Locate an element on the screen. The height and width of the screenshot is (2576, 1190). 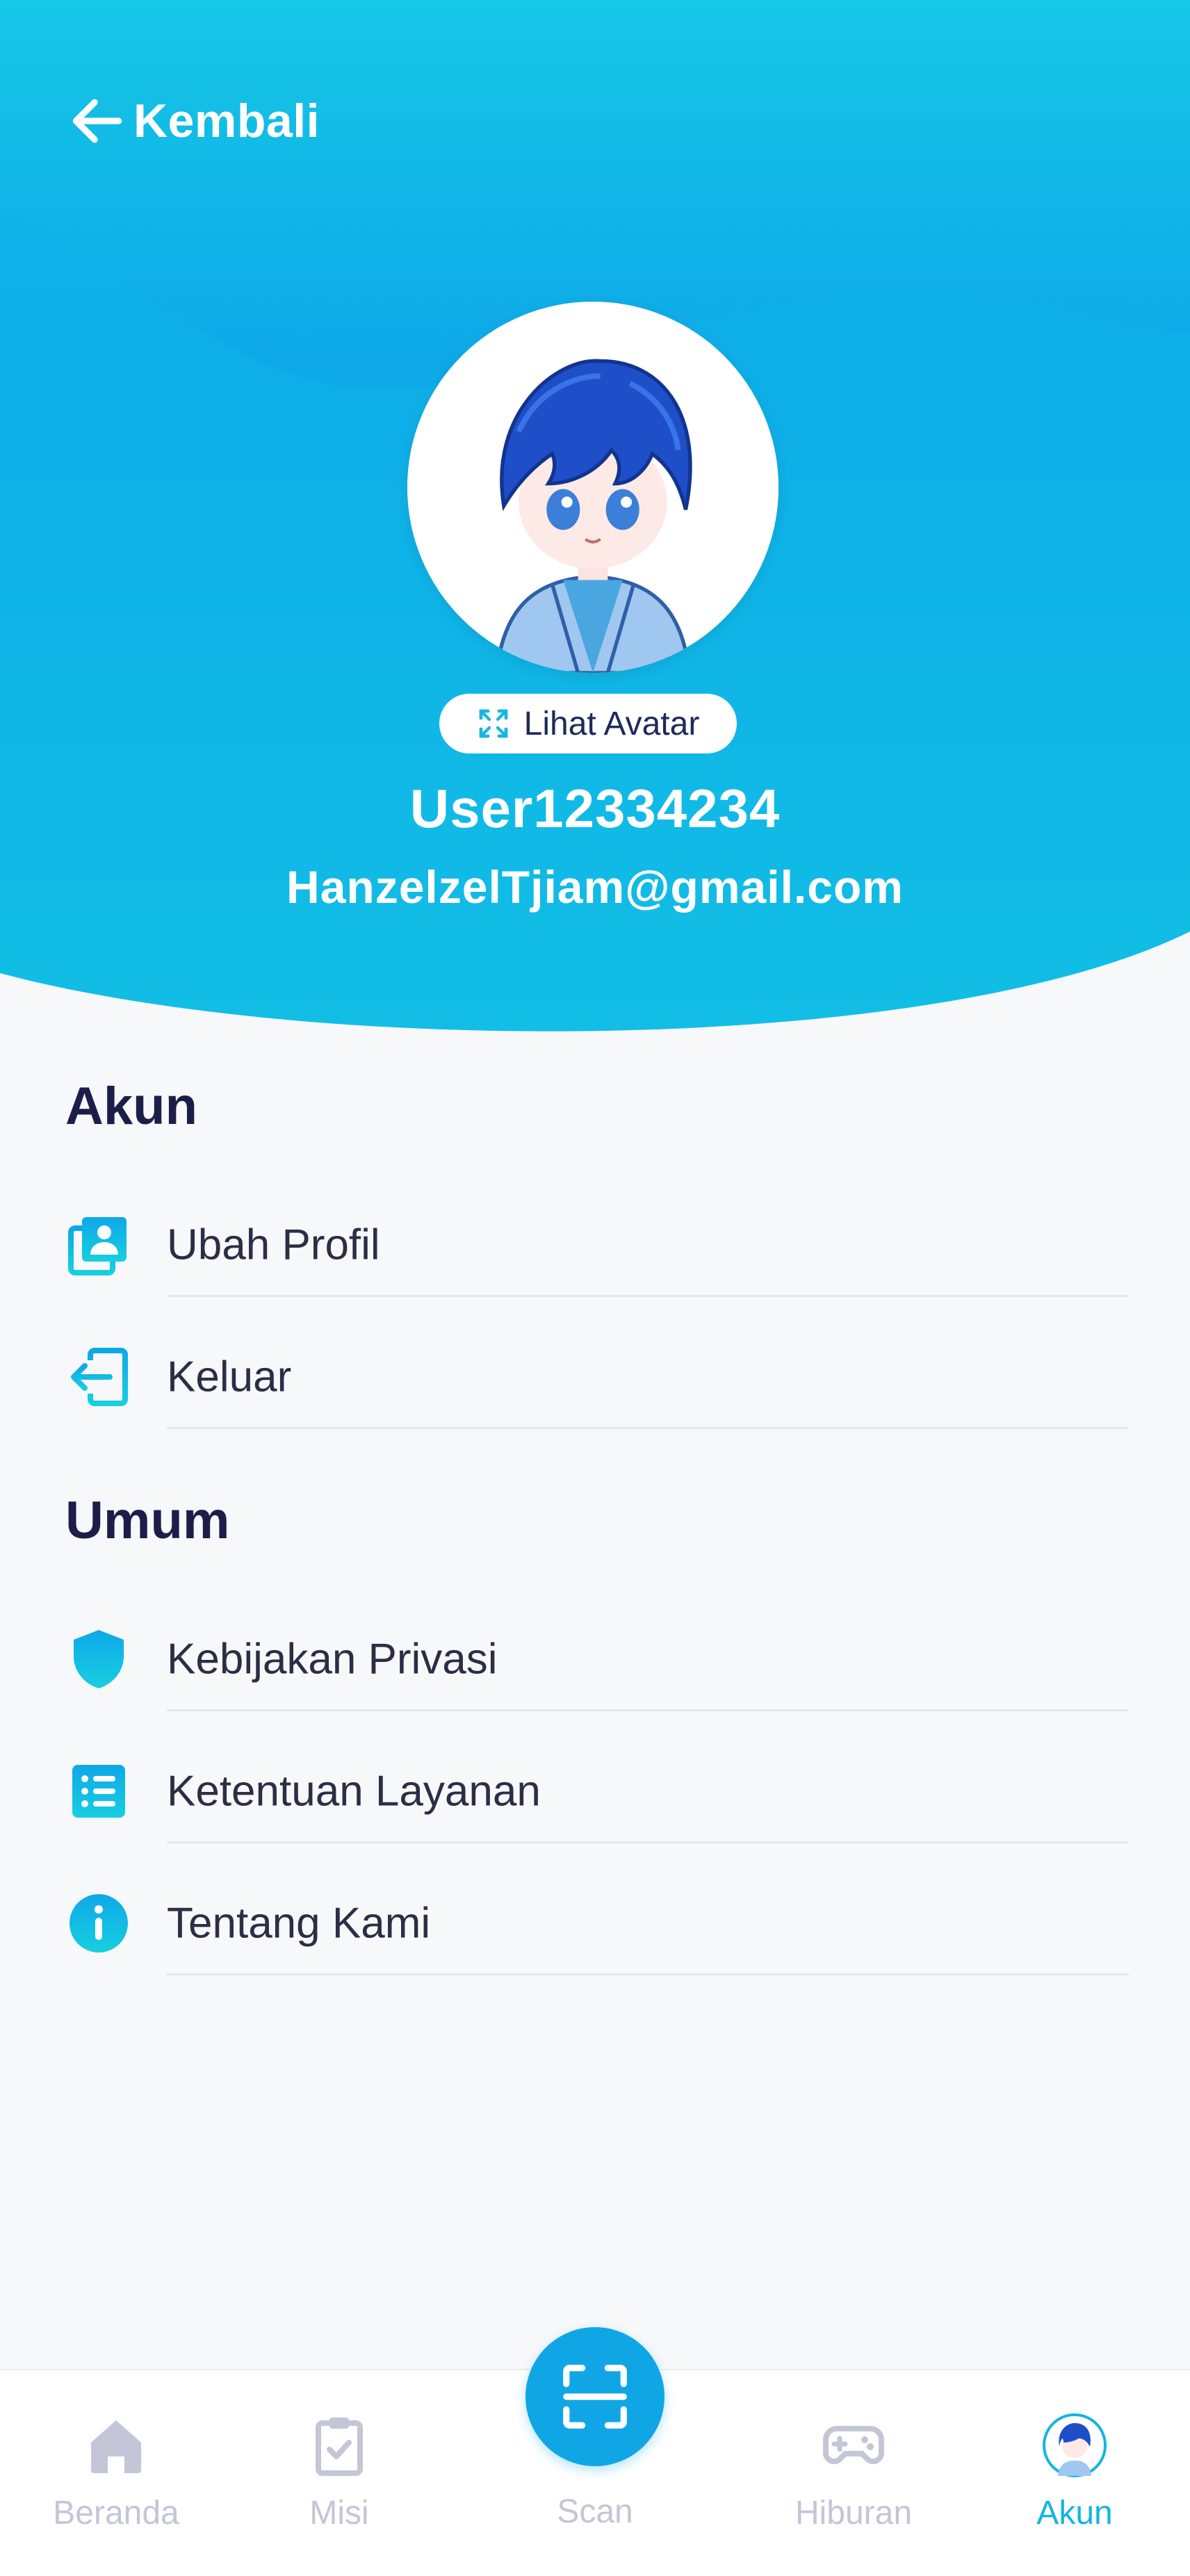
profile-card-icon is located at coordinates (97, 1246).